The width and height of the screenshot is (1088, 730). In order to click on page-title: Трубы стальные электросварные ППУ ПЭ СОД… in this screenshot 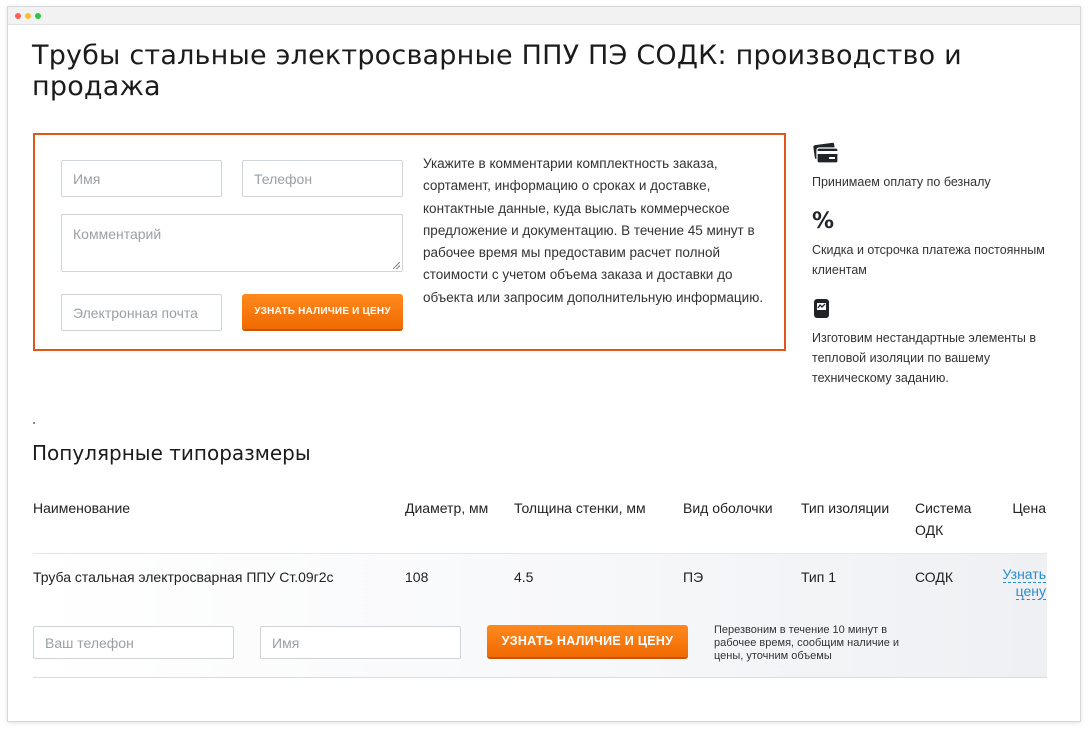, I will do `click(497, 71)`.